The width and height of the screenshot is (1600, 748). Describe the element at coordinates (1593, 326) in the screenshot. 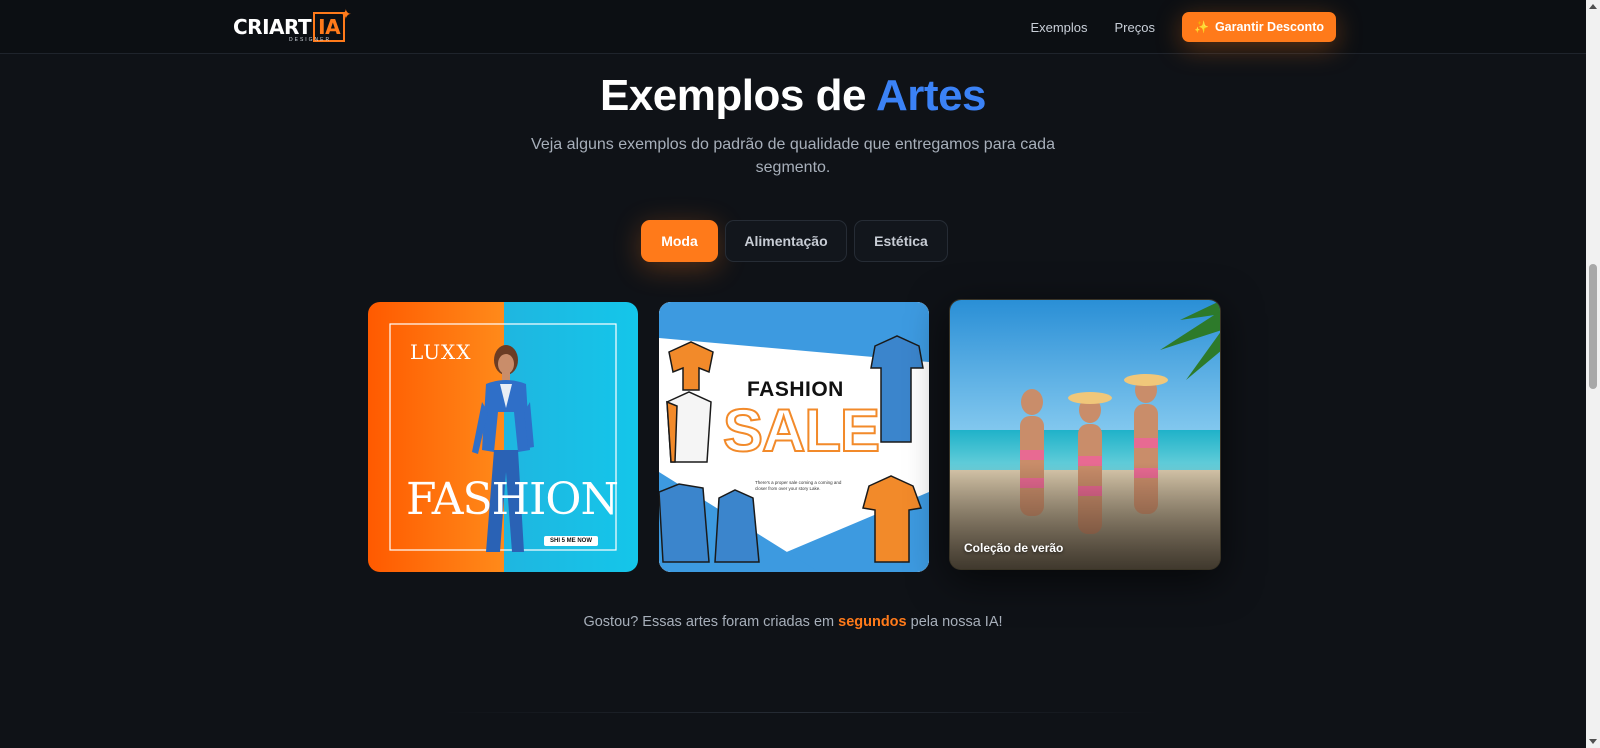

I see `scrollbar-thumb` at that location.